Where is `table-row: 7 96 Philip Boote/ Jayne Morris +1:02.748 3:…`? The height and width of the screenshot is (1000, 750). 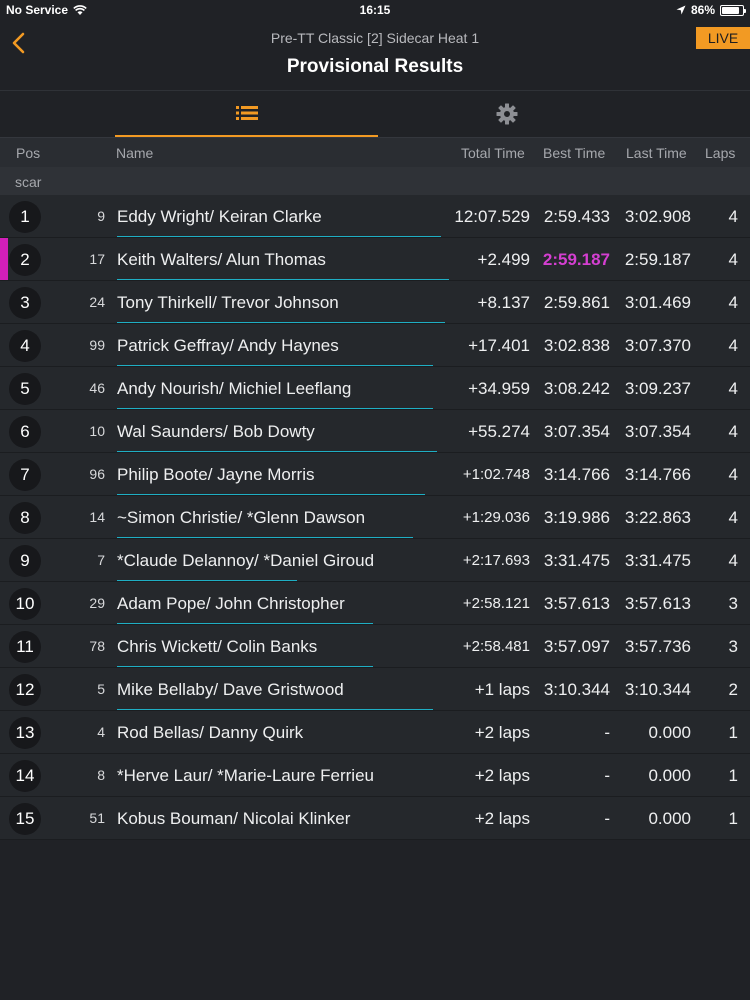
table-row: 7 96 Philip Boote/ Jayne Morris +1:02.748 3:… is located at coordinates (375, 474).